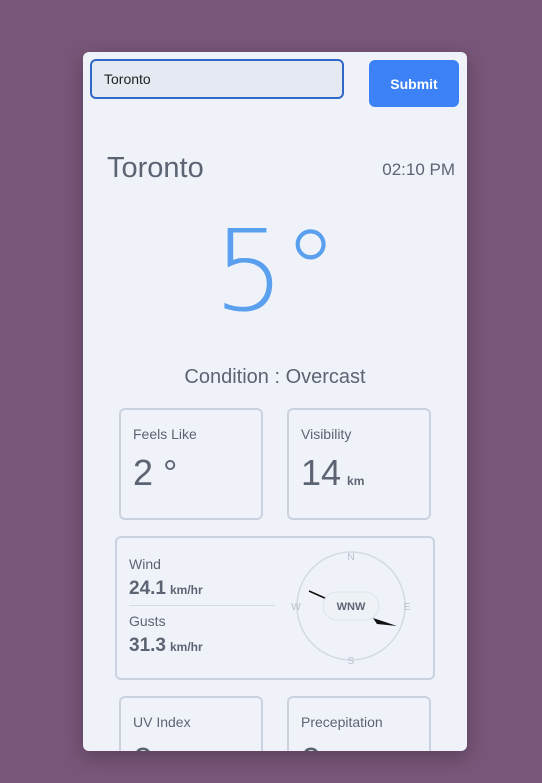 The image size is (542, 783). Describe the element at coordinates (418, 169) in the screenshot. I see `local-time: 02:10 PM` at that location.